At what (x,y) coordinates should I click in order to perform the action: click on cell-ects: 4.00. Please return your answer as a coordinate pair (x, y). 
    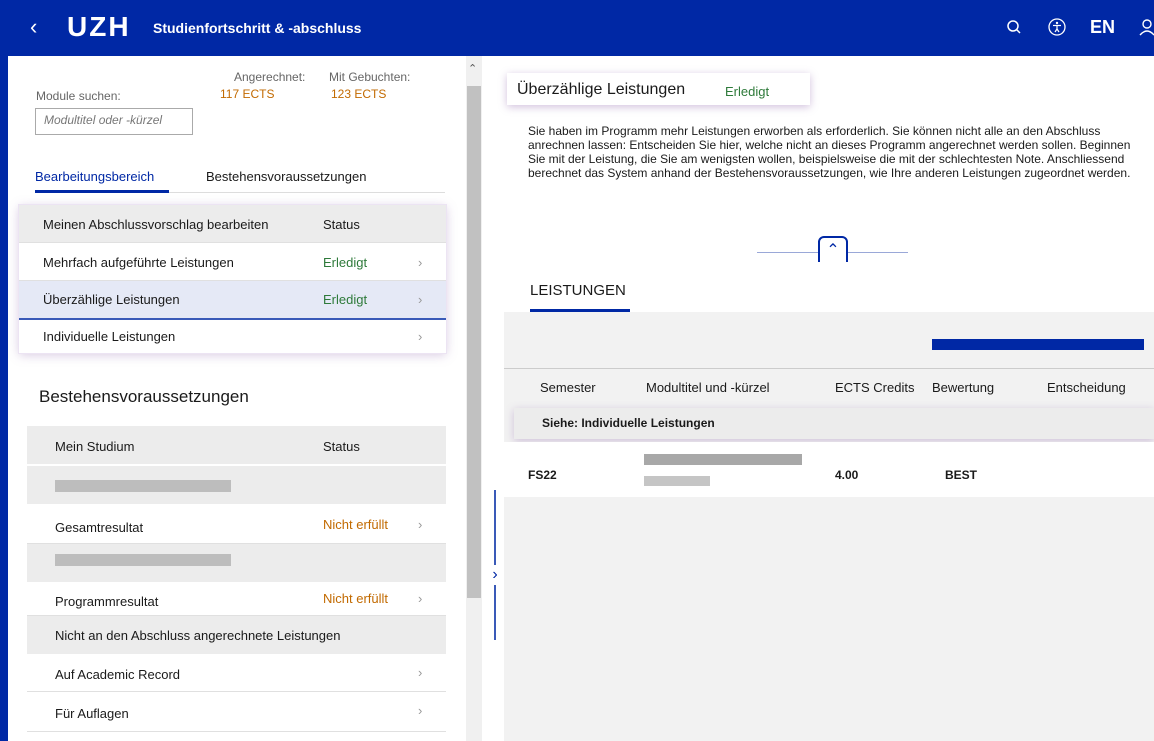
    Looking at the image, I should click on (847, 475).